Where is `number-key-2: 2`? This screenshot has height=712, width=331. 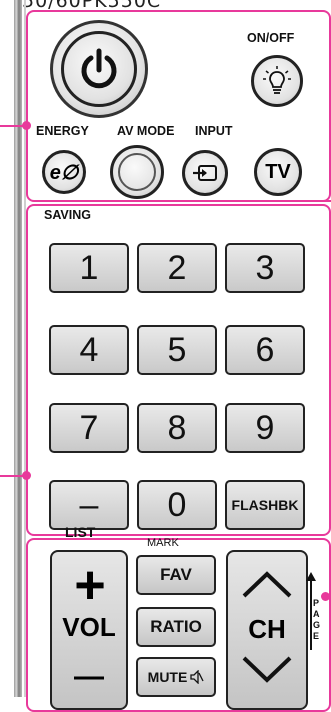 number-key-2: 2 is located at coordinates (177, 268).